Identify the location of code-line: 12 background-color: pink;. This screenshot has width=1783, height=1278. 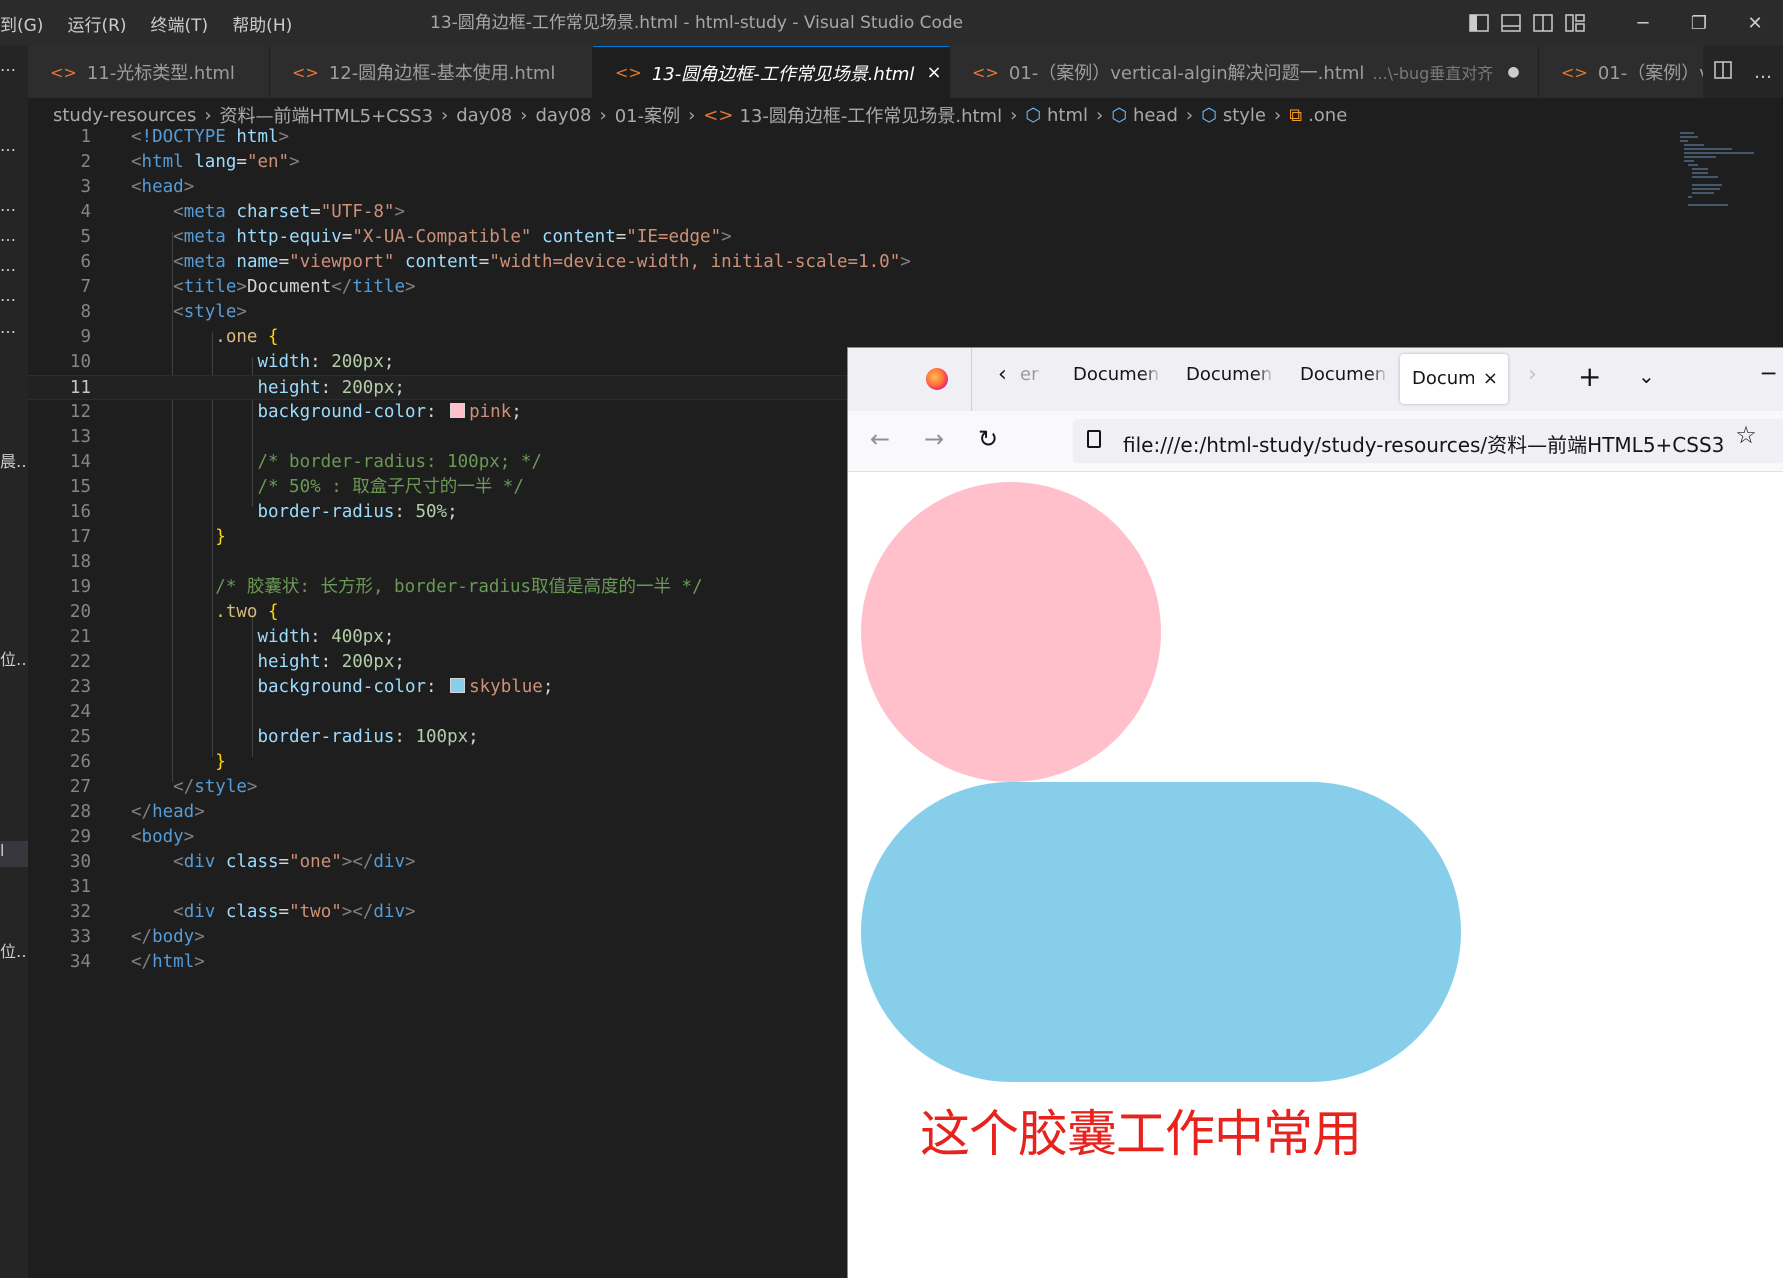
(295, 412).